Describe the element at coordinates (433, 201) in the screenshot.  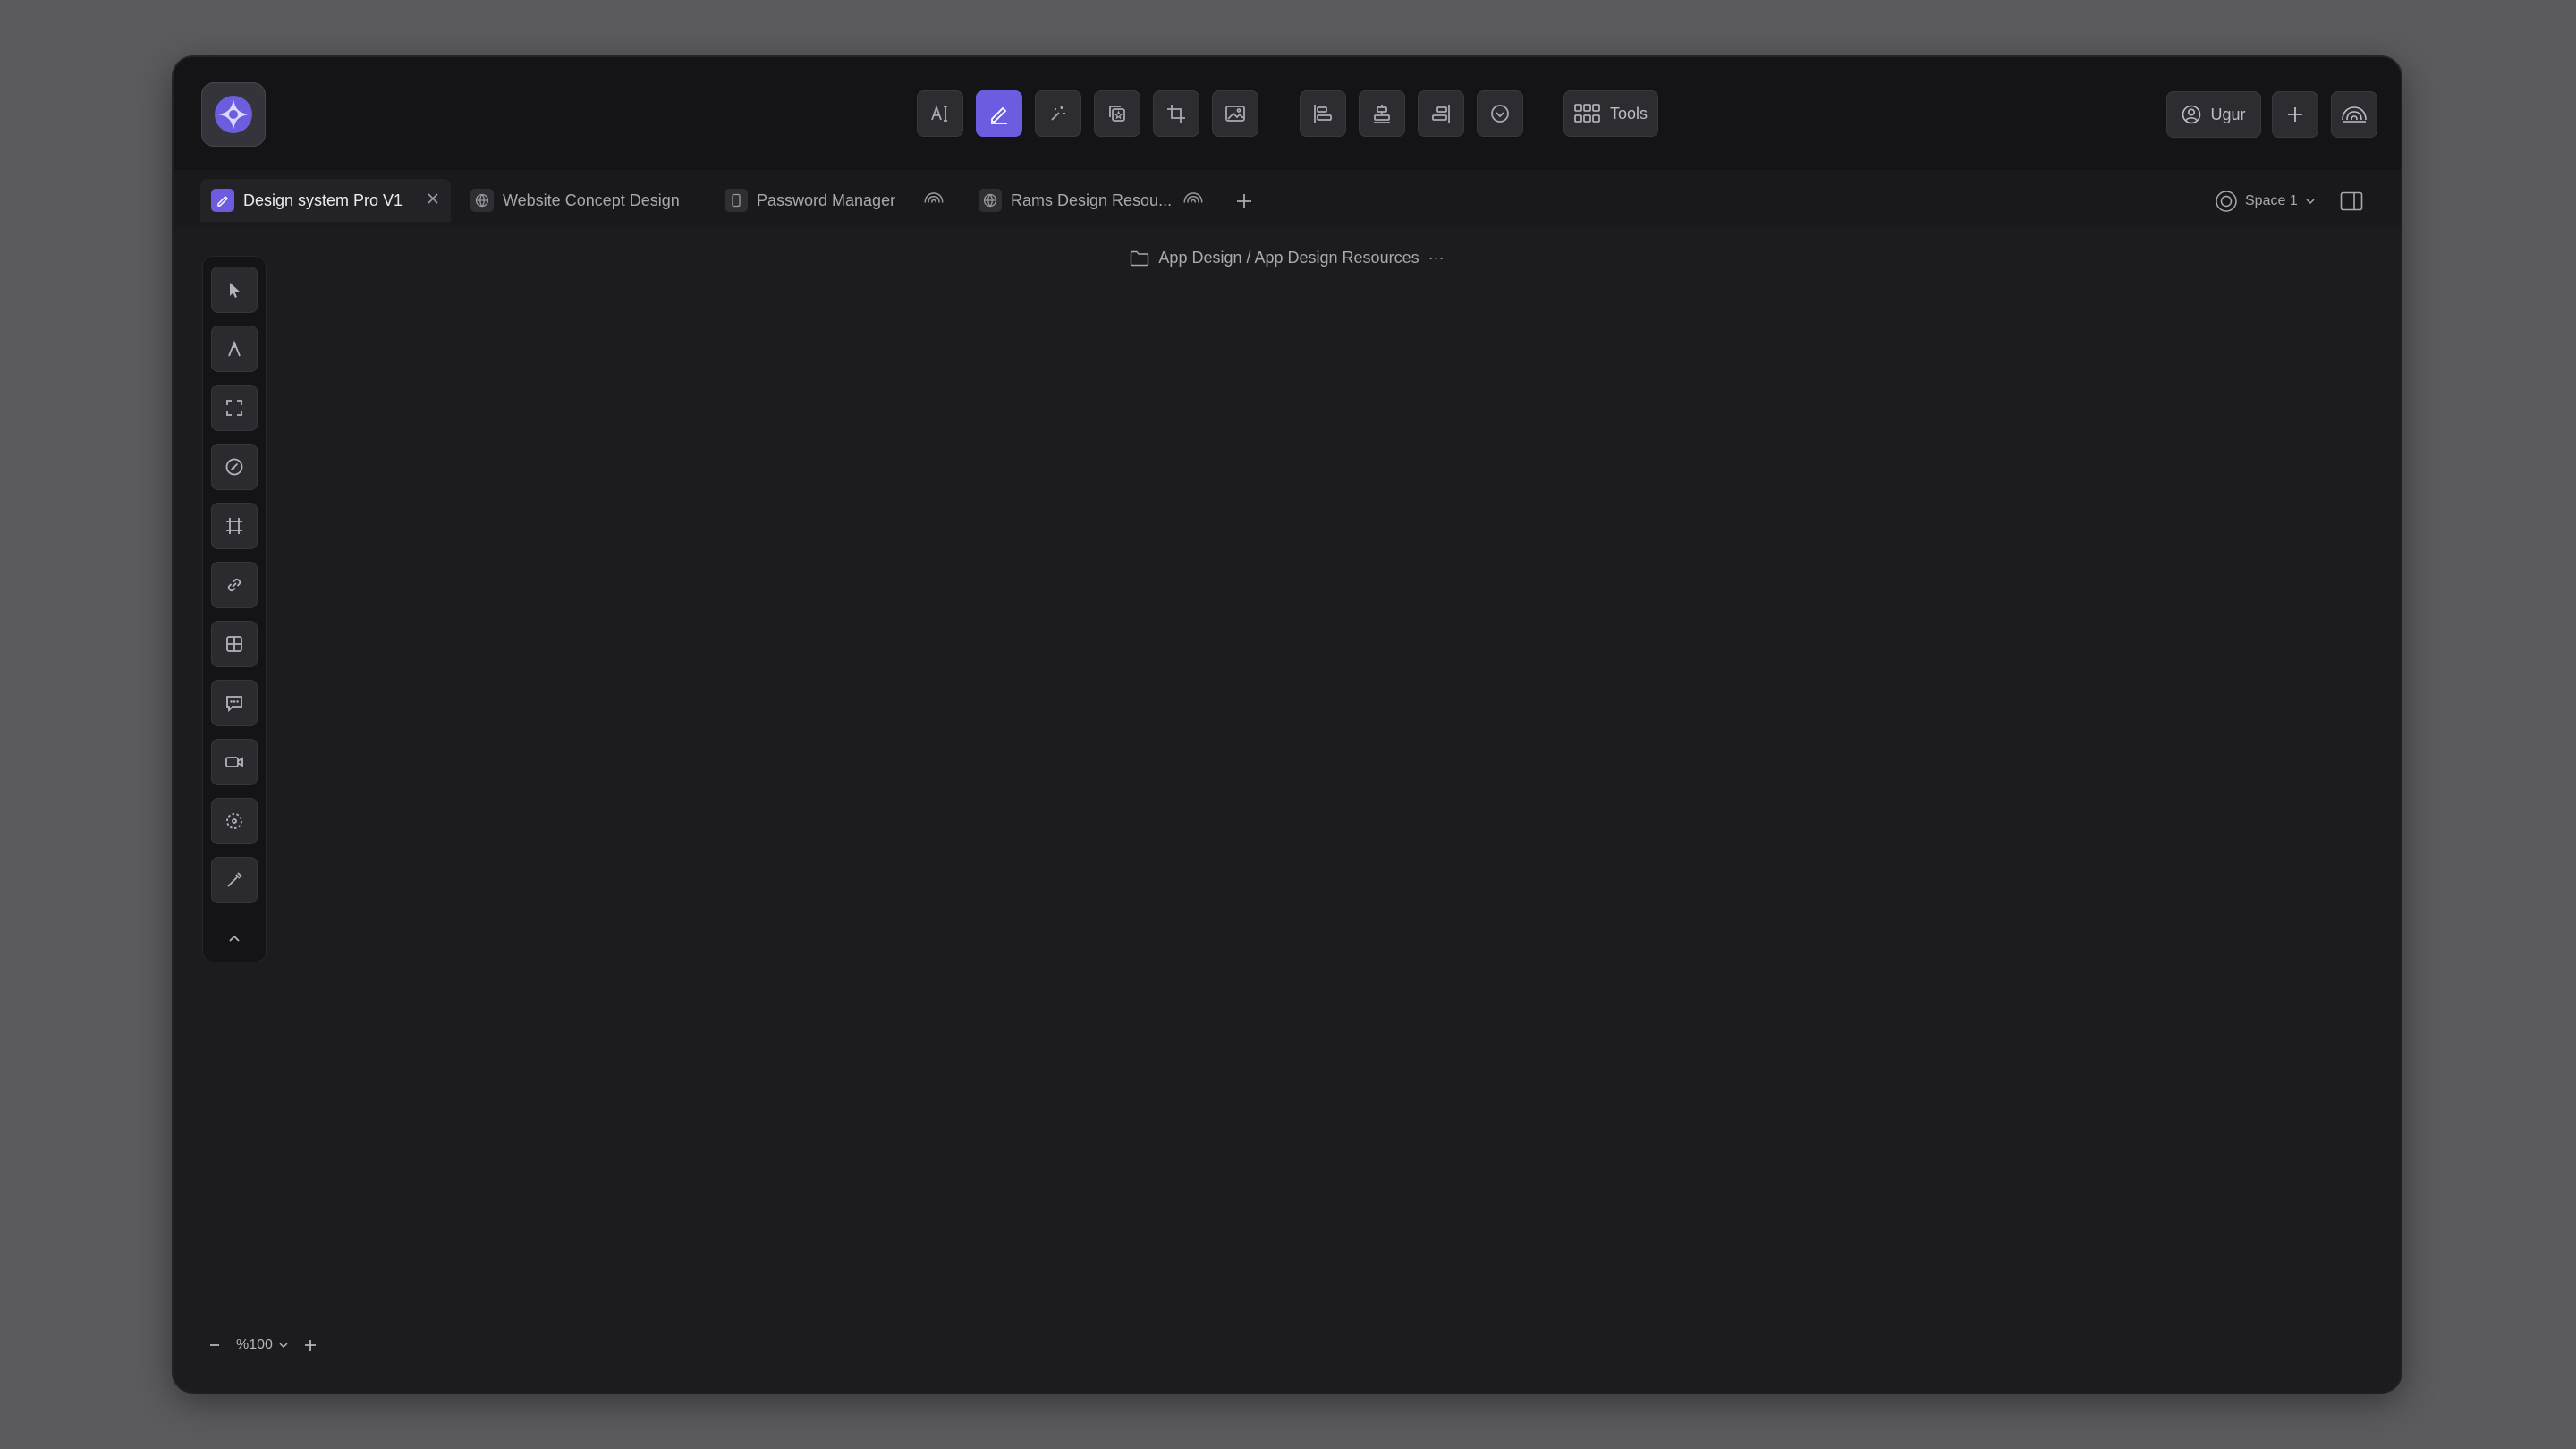
I see `close-icon` at that location.